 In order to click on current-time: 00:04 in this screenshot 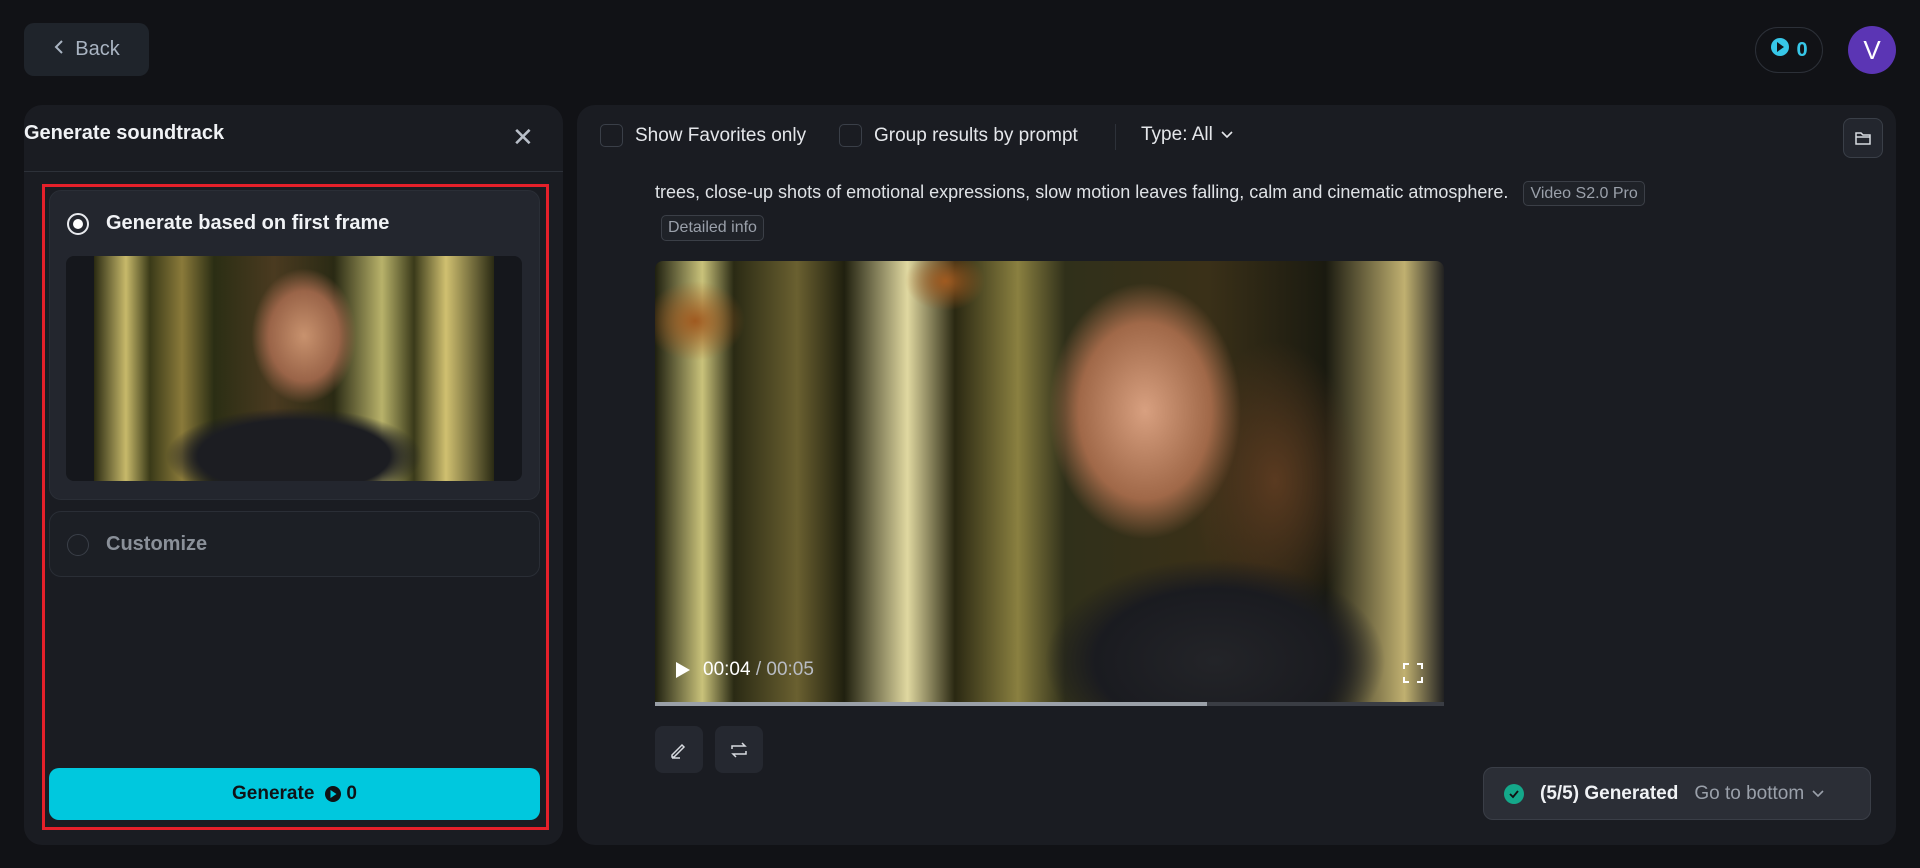, I will do `click(727, 669)`.